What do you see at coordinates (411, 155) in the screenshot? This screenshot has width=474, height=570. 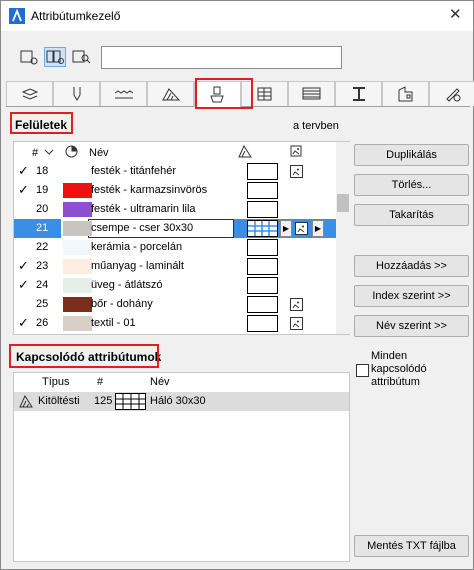 I see `duplicate-button: Duplikálás` at bounding box center [411, 155].